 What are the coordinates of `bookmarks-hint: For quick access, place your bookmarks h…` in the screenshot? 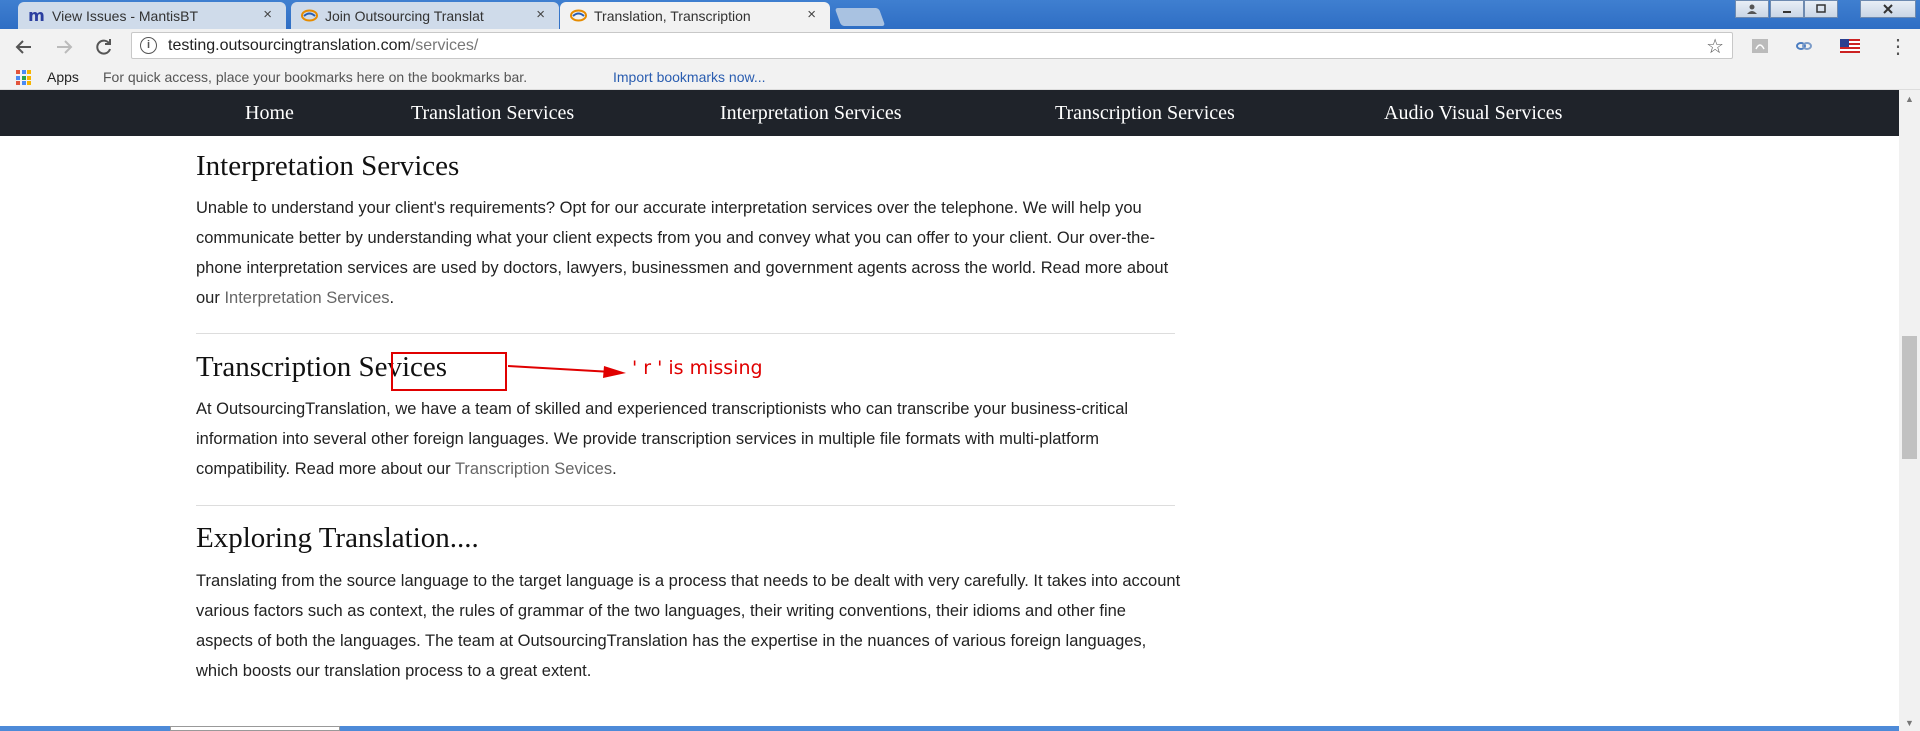 It's located at (315, 77).